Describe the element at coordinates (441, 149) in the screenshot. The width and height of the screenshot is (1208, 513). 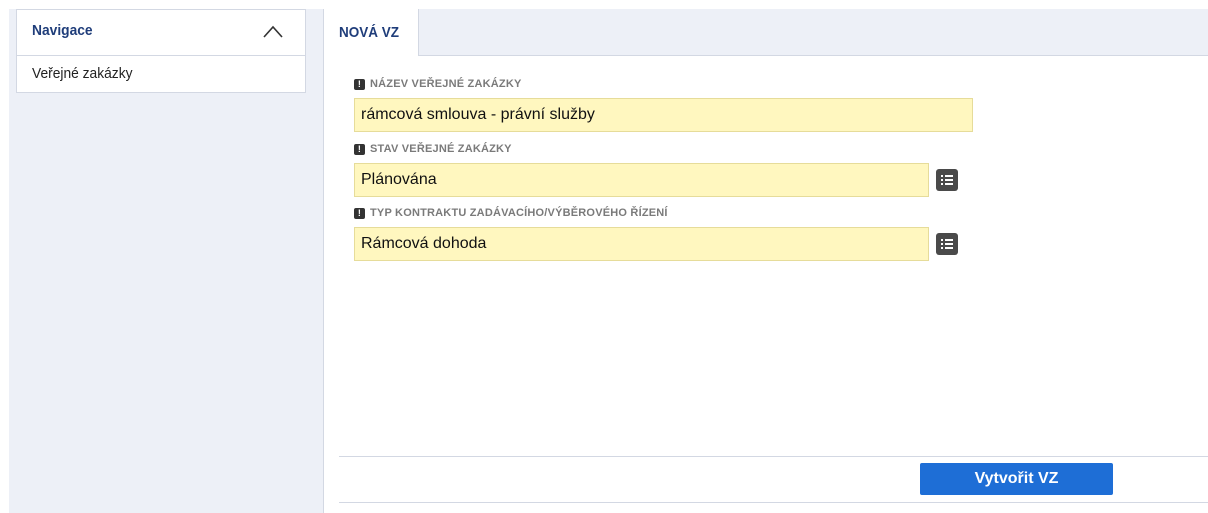
I see `field-label-text: STAV VEŘEJNÉ ZAKÁZKY` at that location.